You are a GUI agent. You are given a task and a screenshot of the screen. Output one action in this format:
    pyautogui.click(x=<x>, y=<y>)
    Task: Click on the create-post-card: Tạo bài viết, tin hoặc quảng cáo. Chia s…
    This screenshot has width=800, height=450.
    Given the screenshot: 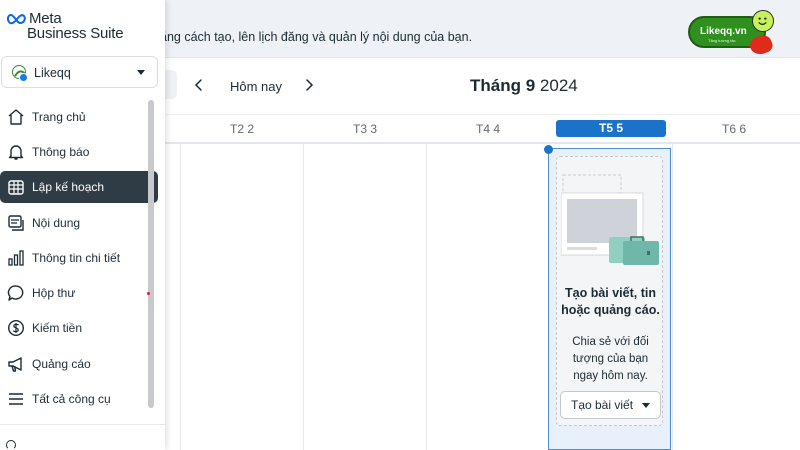 What is the action you would take?
    pyautogui.click(x=609, y=291)
    